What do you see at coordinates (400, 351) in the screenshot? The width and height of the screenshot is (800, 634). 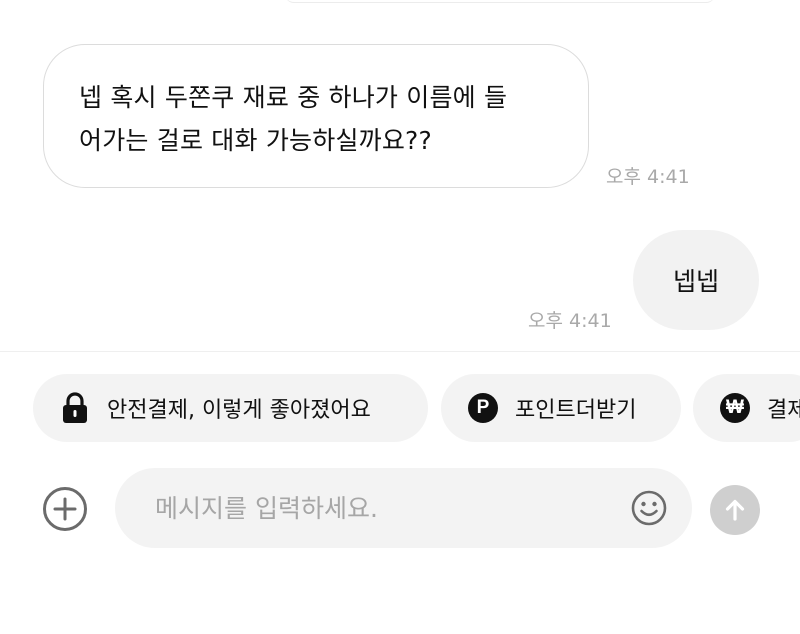 I see `composer-divider` at bounding box center [400, 351].